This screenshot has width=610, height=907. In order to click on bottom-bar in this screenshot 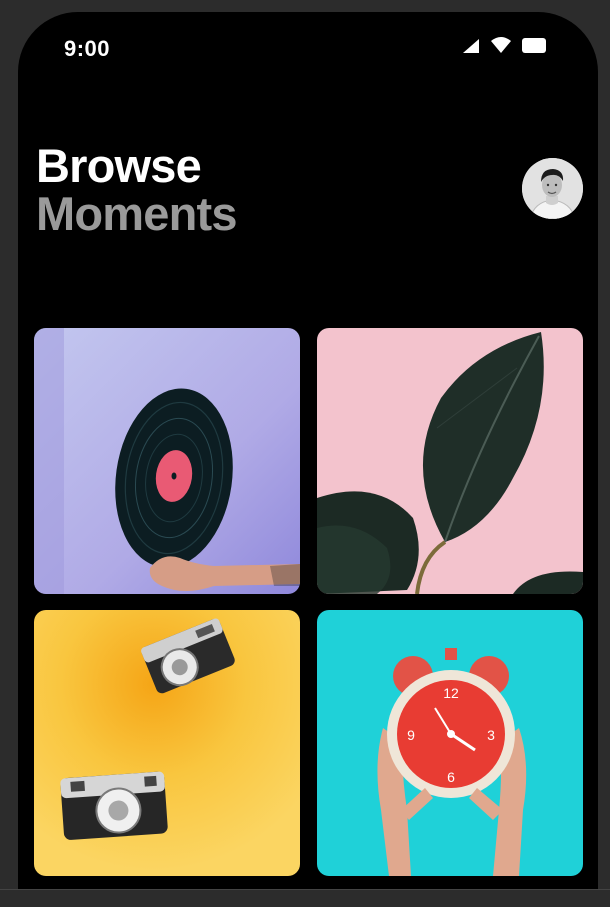, I will do `click(305, 898)`.